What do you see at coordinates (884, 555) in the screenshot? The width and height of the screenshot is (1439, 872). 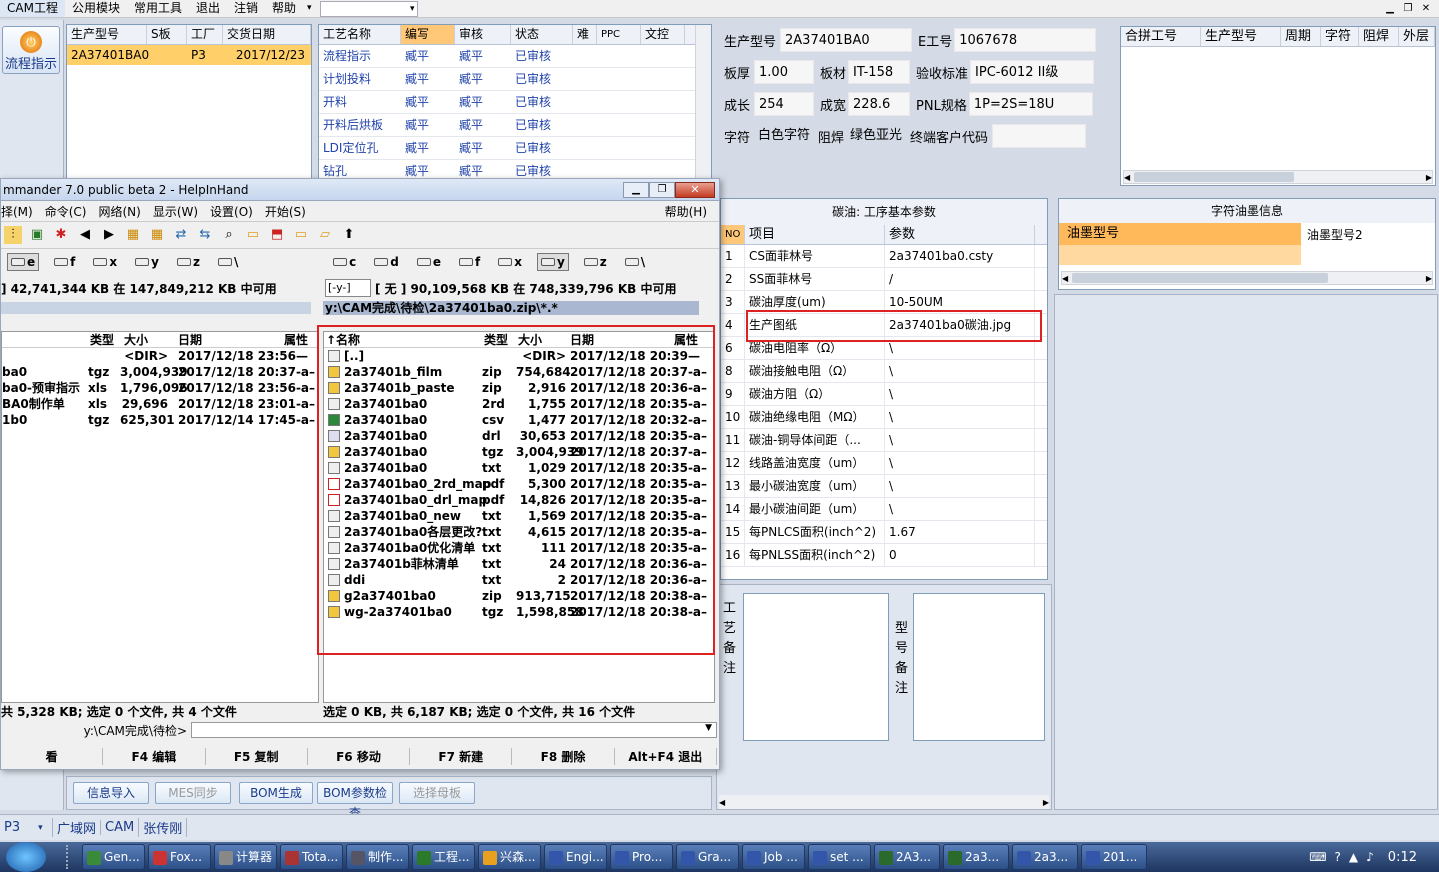 I see `carbon-row: 16 每PNLSS面积(inch^2) 0` at bounding box center [884, 555].